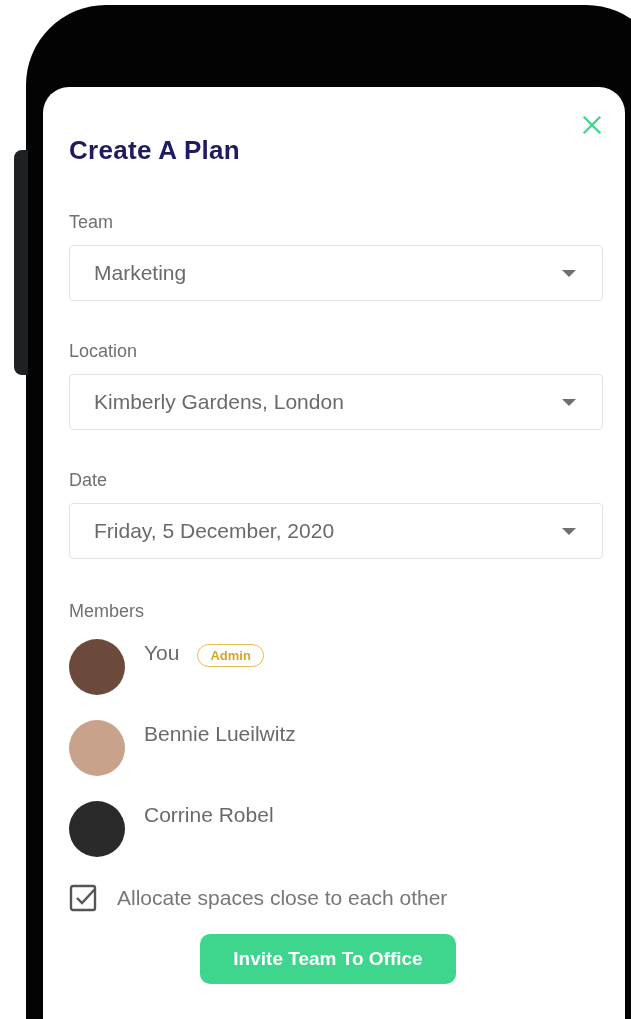 The image size is (631, 1019). What do you see at coordinates (336, 402) in the screenshot?
I see `dropdown-field: Kimberly Gardens, London` at bounding box center [336, 402].